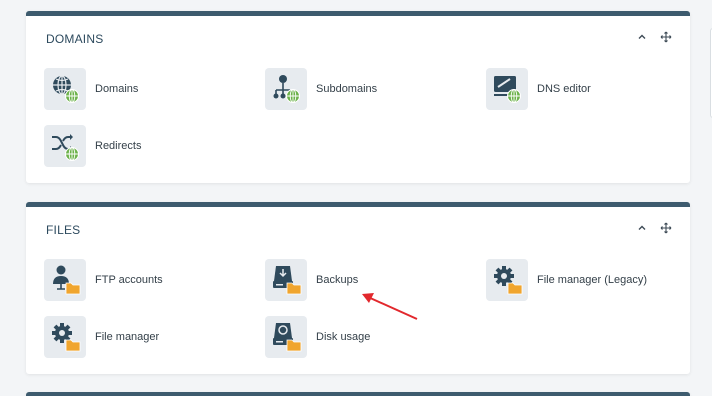 This screenshot has width=712, height=396. Describe the element at coordinates (592, 280) in the screenshot. I see `file-manager-legacy-label: File manager (Legacy)` at that location.